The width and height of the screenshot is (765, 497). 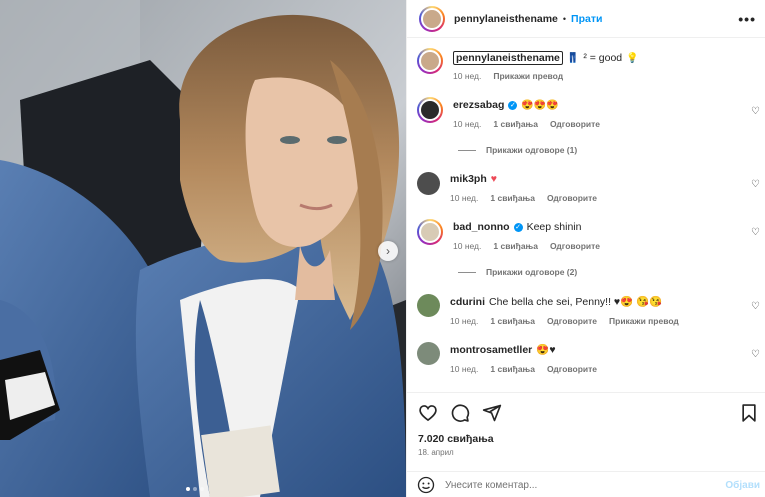 What do you see at coordinates (426, 485) in the screenshot?
I see `emoji-icon` at bounding box center [426, 485].